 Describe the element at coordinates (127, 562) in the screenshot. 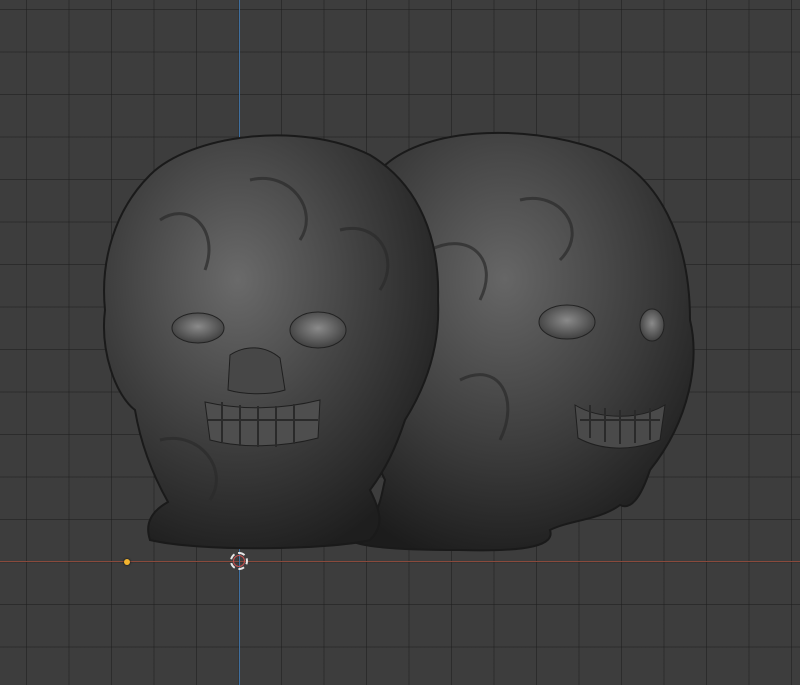

I see `object-origin-marker` at that location.